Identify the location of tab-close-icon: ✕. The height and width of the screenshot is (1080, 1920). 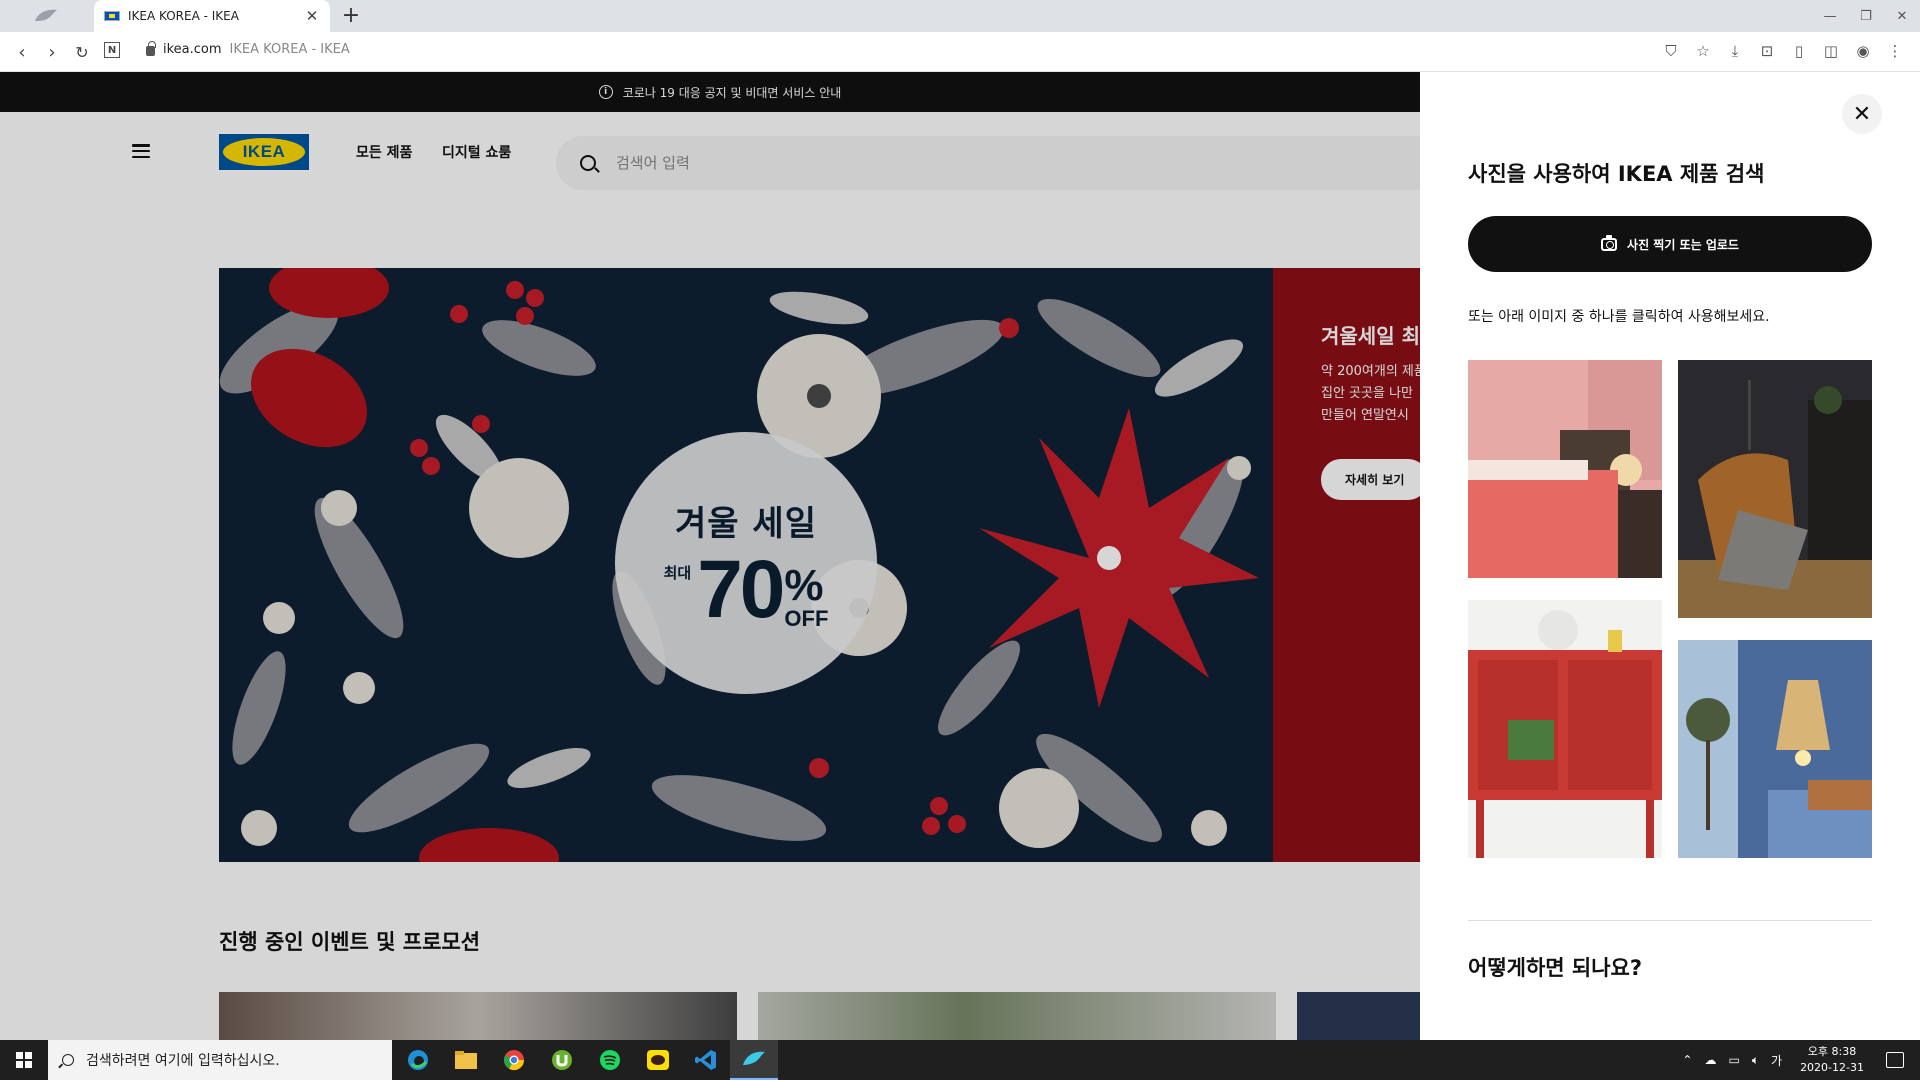
(312, 16).